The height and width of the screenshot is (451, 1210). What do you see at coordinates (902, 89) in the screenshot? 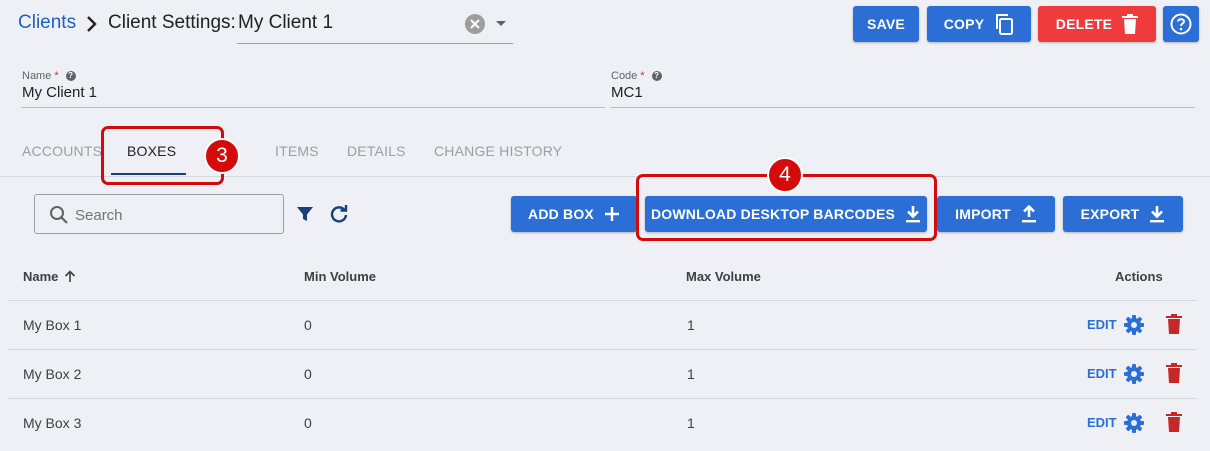
I see `code-field: Code * ? MC1` at bounding box center [902, 89].